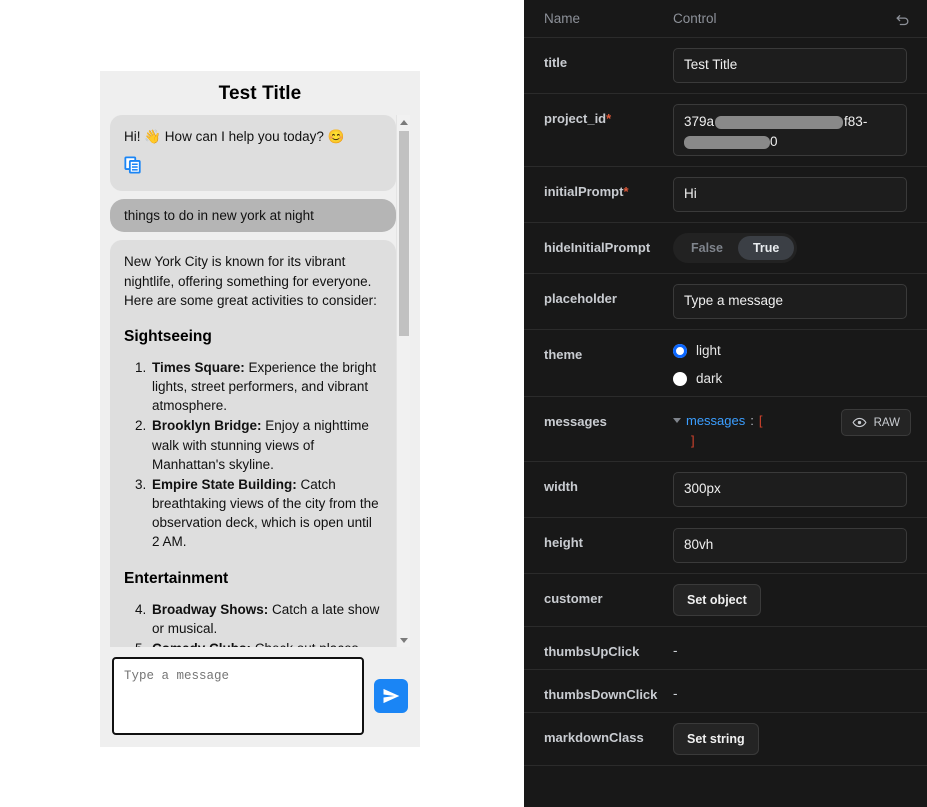  Describe the element at coordinates (403, 640) in the screenshot. I see `scroll-down-arrow-icon` at that location.